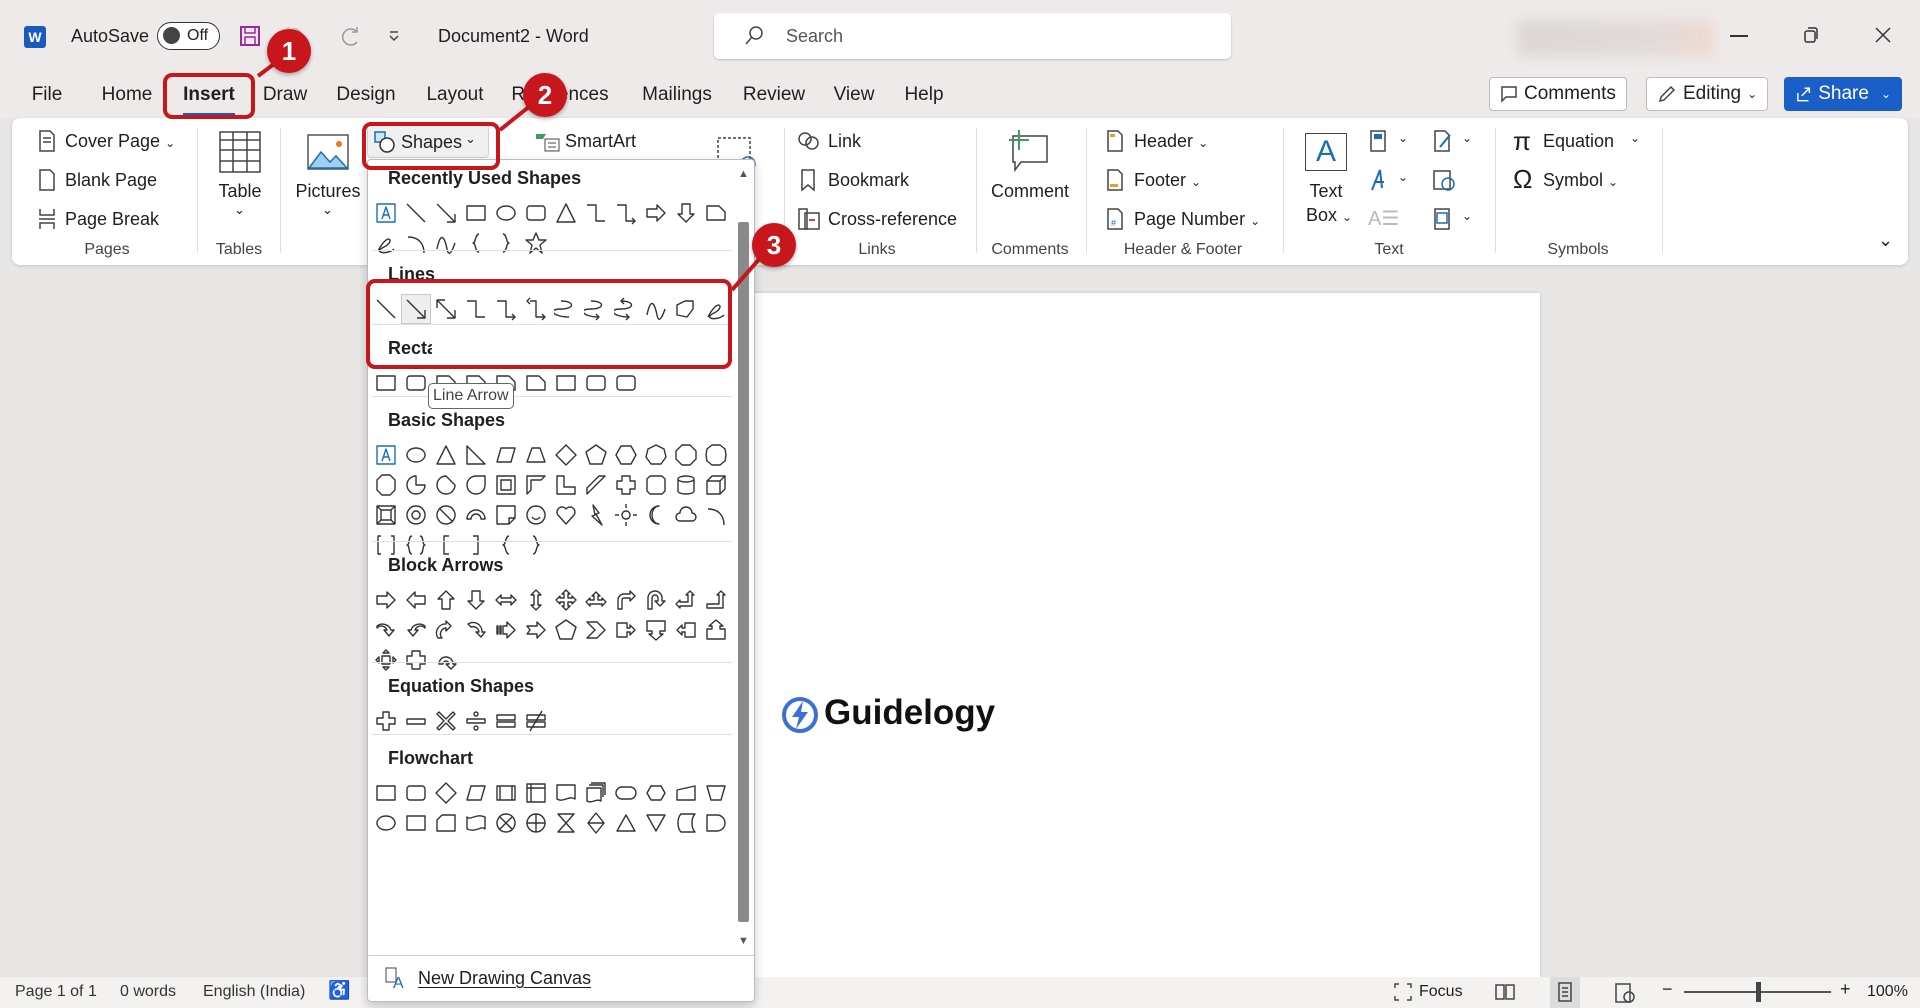 The width and height of the screenshot is (1920, 1008). What do you see at coordinates (416, 793) in the screenshot?
I see `shape-roundrect` at bounding box center [416, 793].